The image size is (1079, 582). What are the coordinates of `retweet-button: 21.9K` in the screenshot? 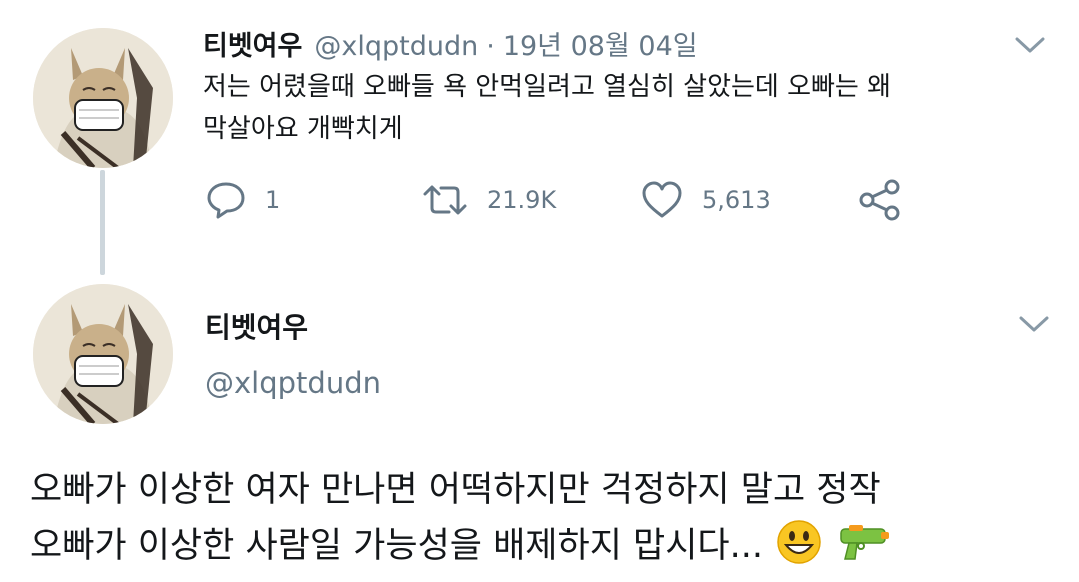 It's located at (488, 200).